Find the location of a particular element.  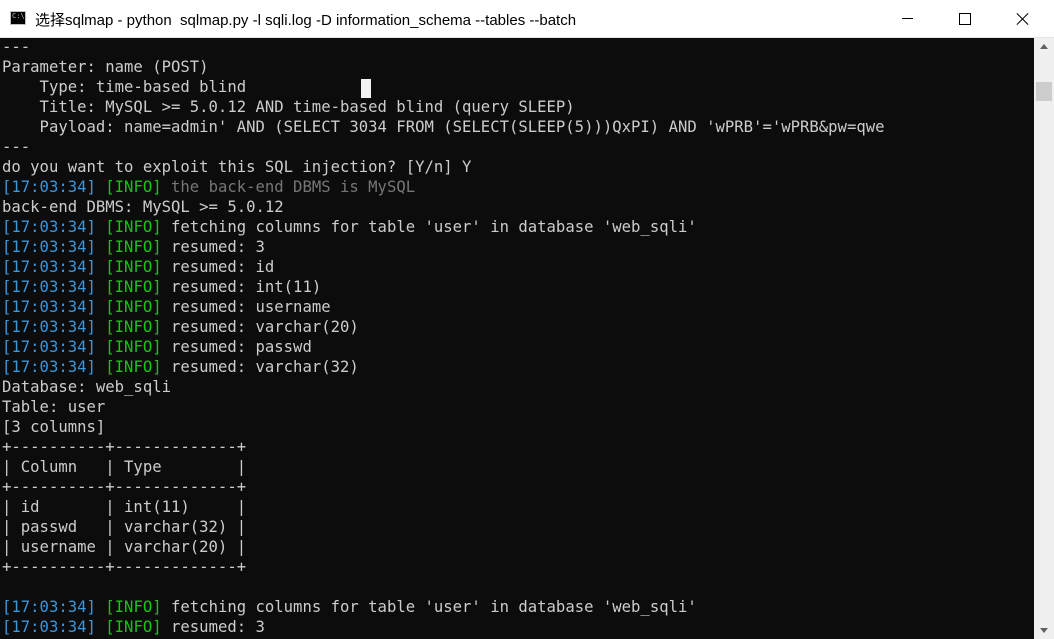

maximize-button is located at coordinates (964, 19).